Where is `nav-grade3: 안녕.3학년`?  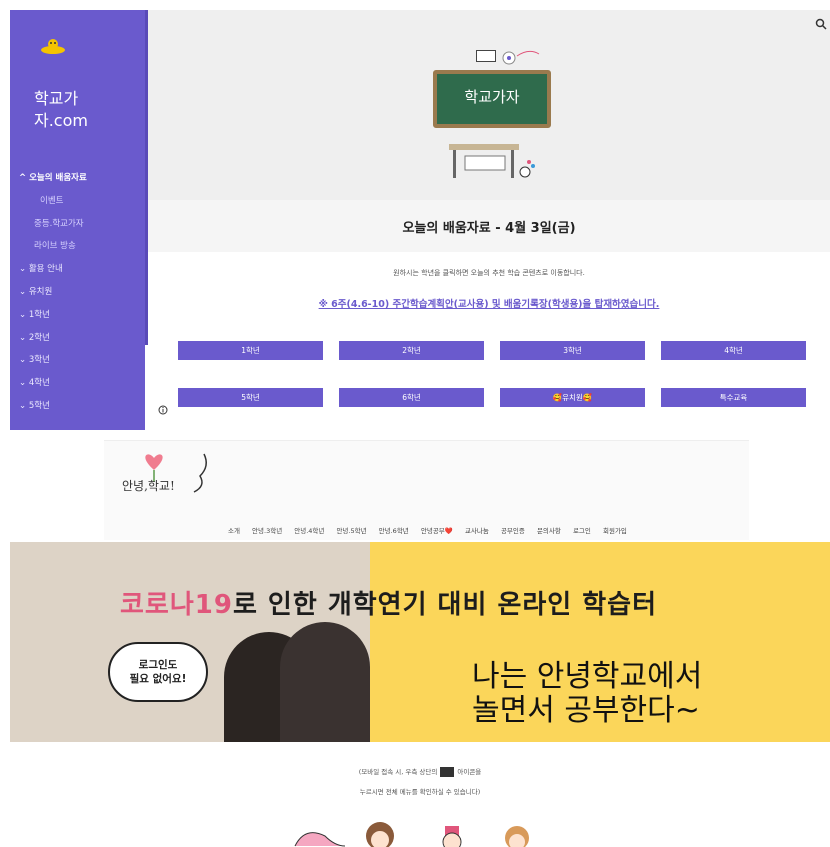 nav-grade3: 안녕.3학년 is located at coordinates (267, 531).